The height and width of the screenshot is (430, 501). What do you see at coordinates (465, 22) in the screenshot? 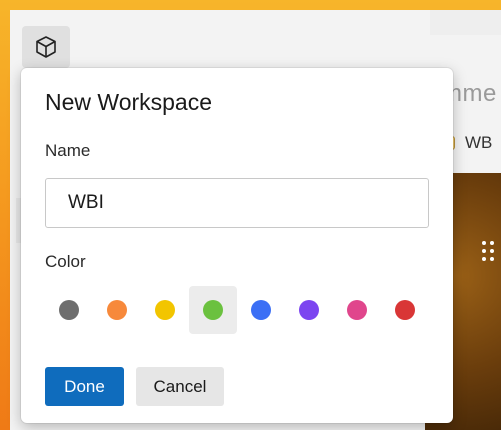
I see `title-bar-peek` at bounding box center [465, 22].